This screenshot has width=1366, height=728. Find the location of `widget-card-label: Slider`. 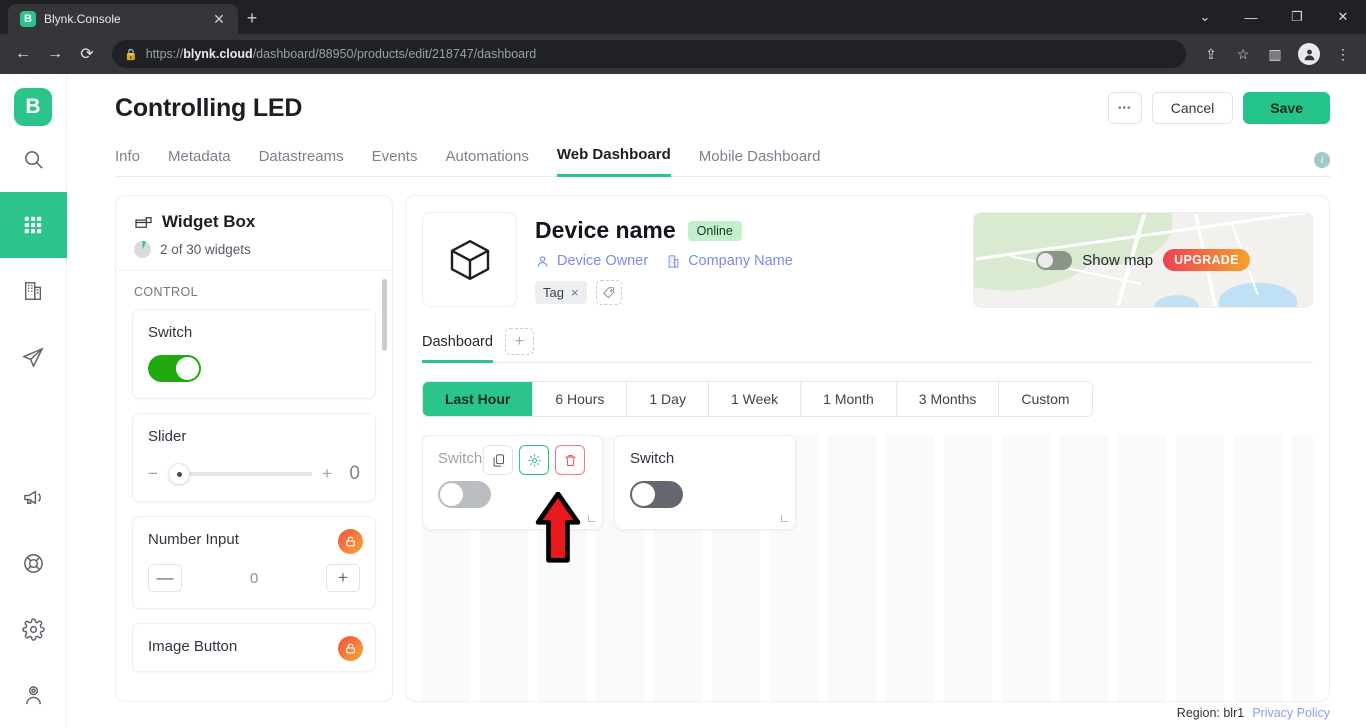

widget-card-label: Slider is located at coordinates (167, 436).